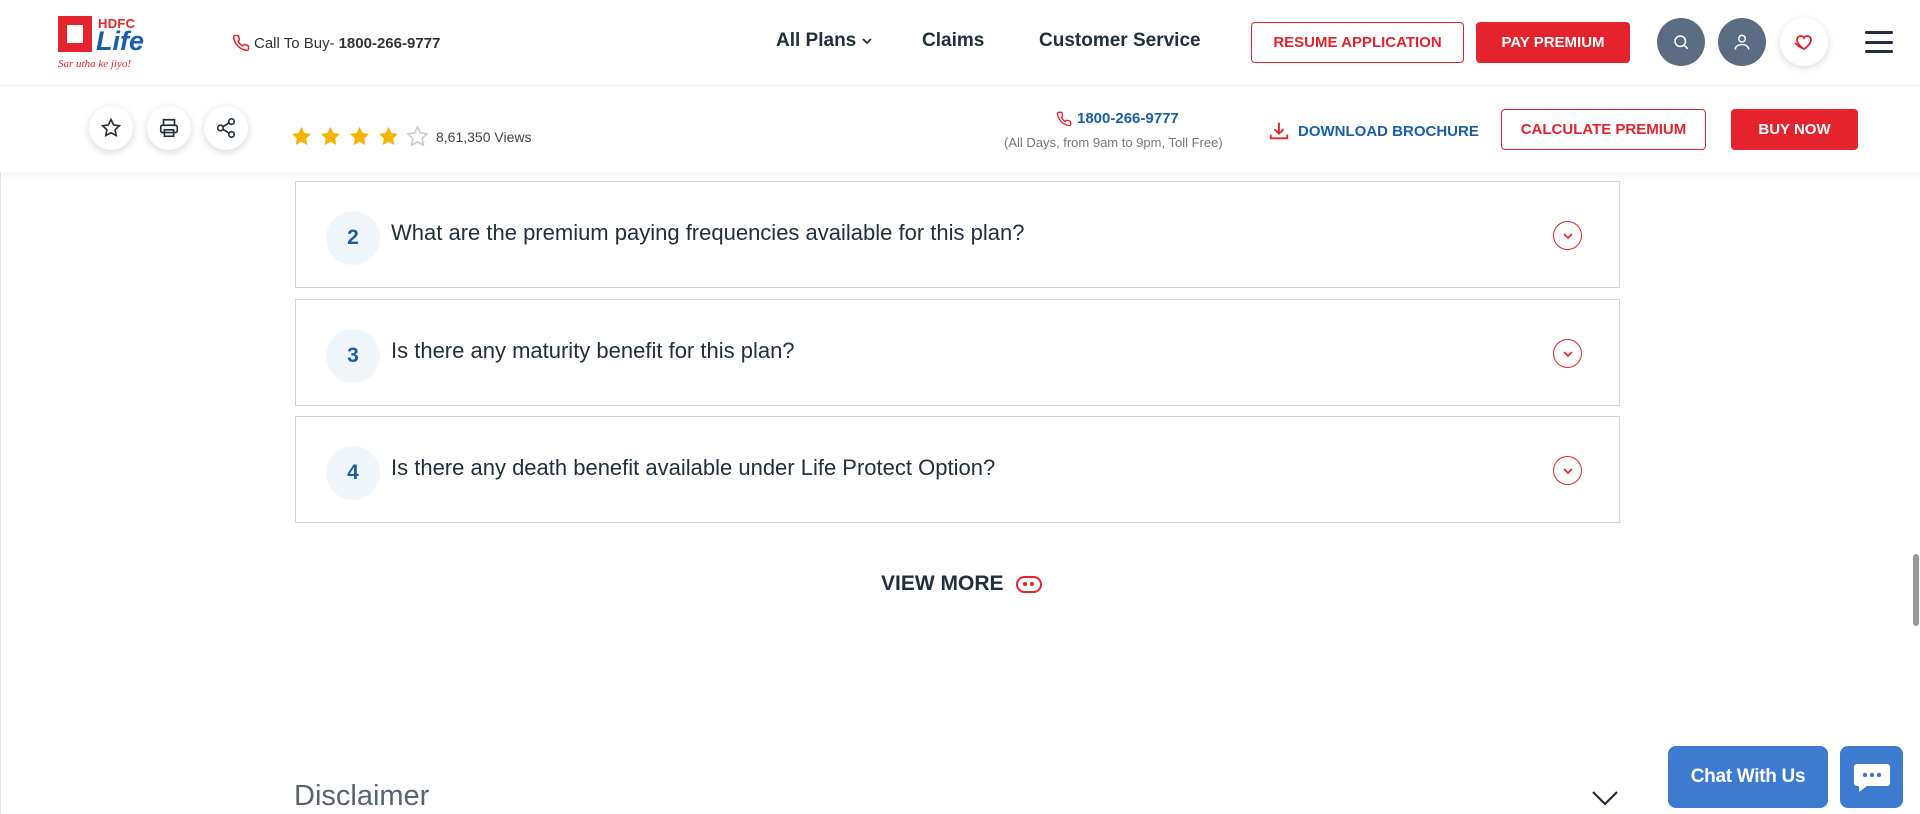 This screenshot has width=1920, height=814. Describe the element at coordinates (336, 43) in the screenshot. I see `call-to-buy: Call To Buy- 1800-266-9777` at that location.